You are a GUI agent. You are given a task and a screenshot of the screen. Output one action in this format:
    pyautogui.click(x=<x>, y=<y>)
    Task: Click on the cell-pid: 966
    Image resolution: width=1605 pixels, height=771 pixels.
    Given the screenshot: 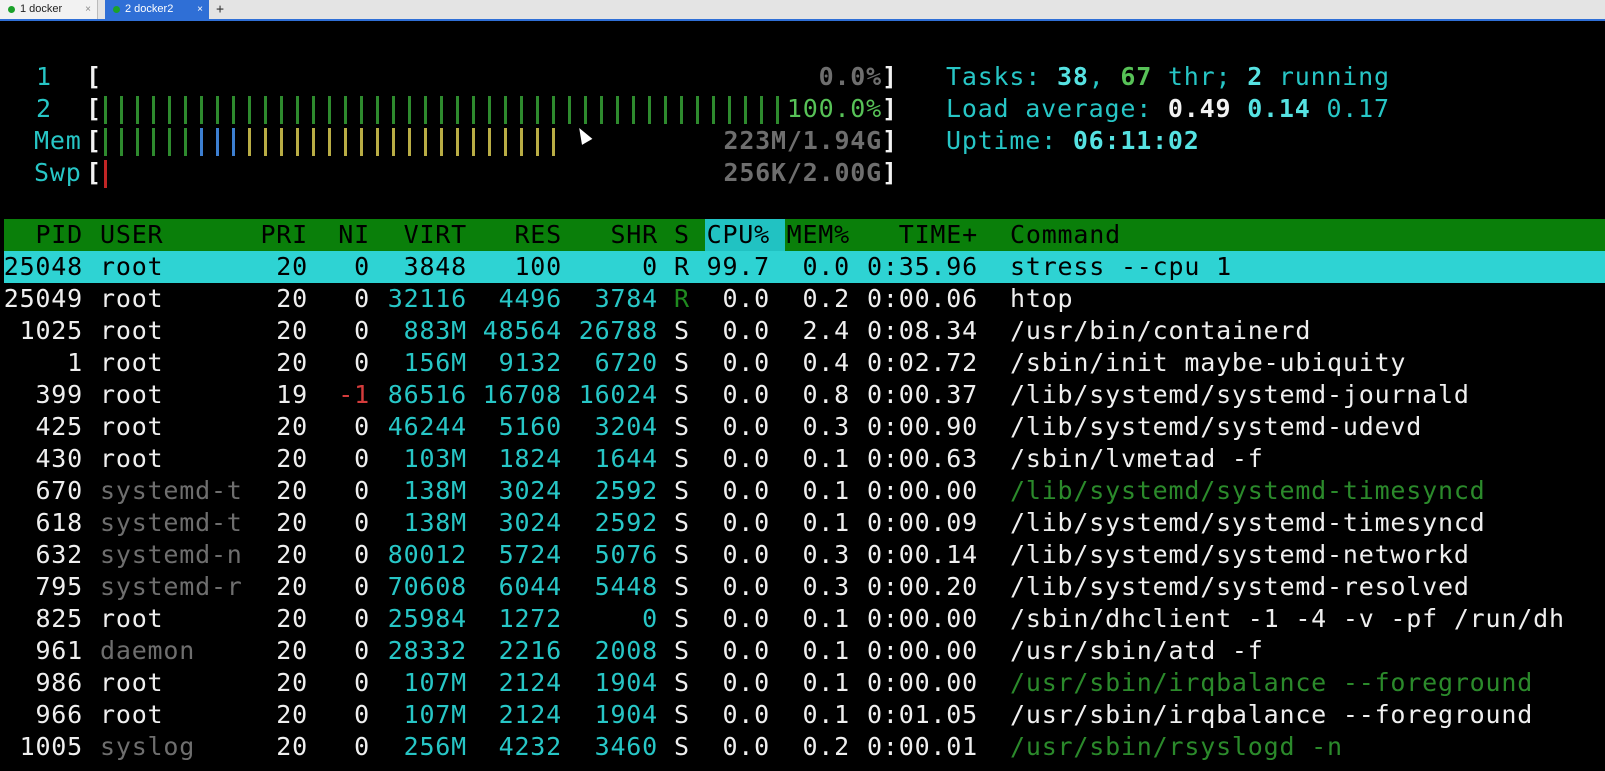 What is the action you would take?
    pyautogui.click(x=59, y=714)
    